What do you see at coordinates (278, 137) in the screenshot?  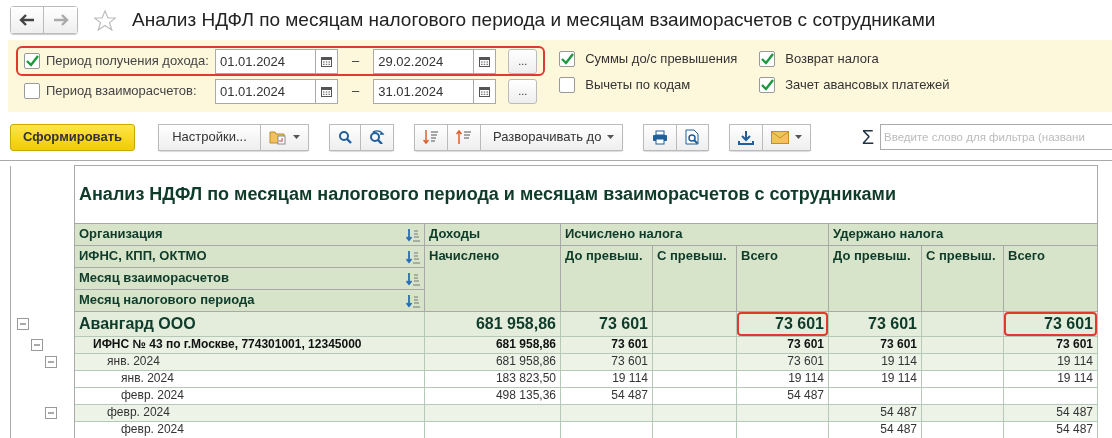 I see `folder-report-icon` at bounding box center [278, 137].